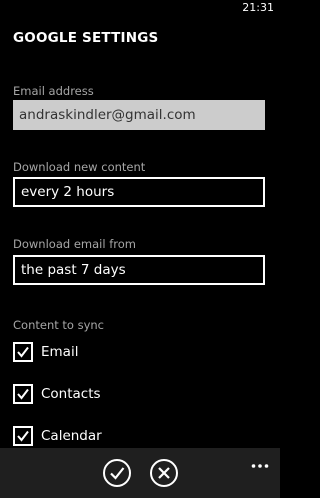 This screenshot has height=498, width=320. I want to click on email-label: Email address, so click(53, 91).